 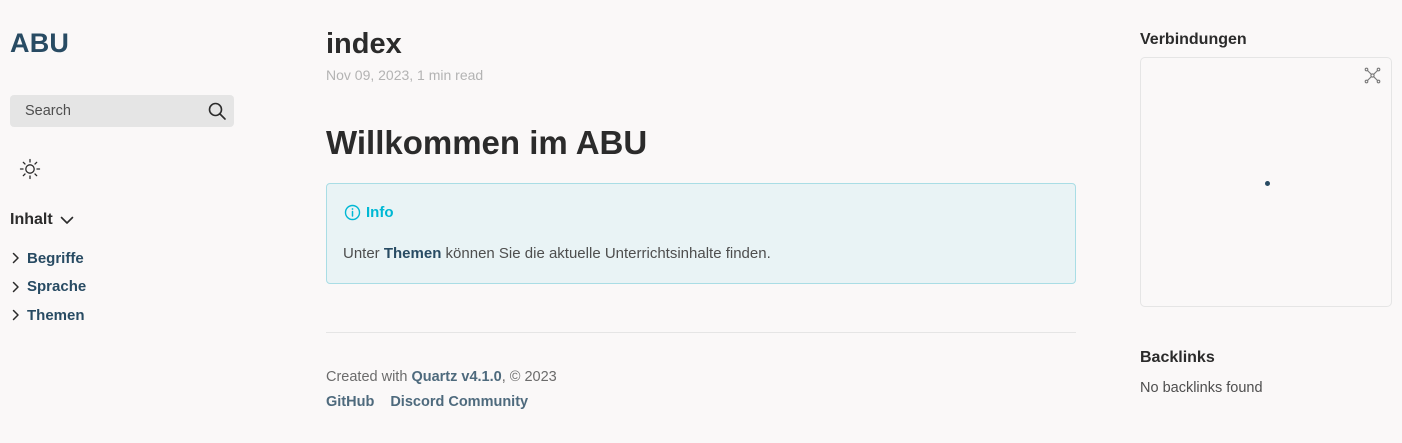 I want to click on tree-item-themen: Themen, so click(x=48, y=315).